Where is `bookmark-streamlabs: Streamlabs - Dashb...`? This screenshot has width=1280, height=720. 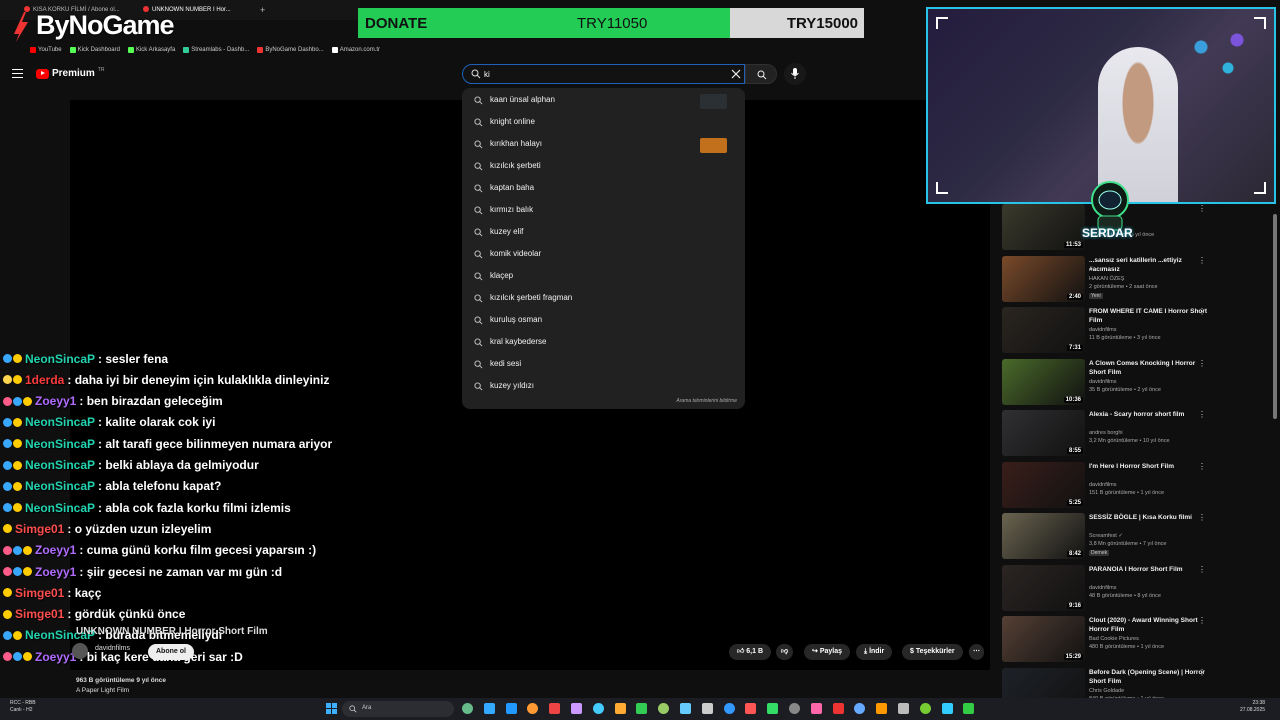
bookmark-streamlabs: Streamlabs - Dashb... is located at coordinates (216, 50).